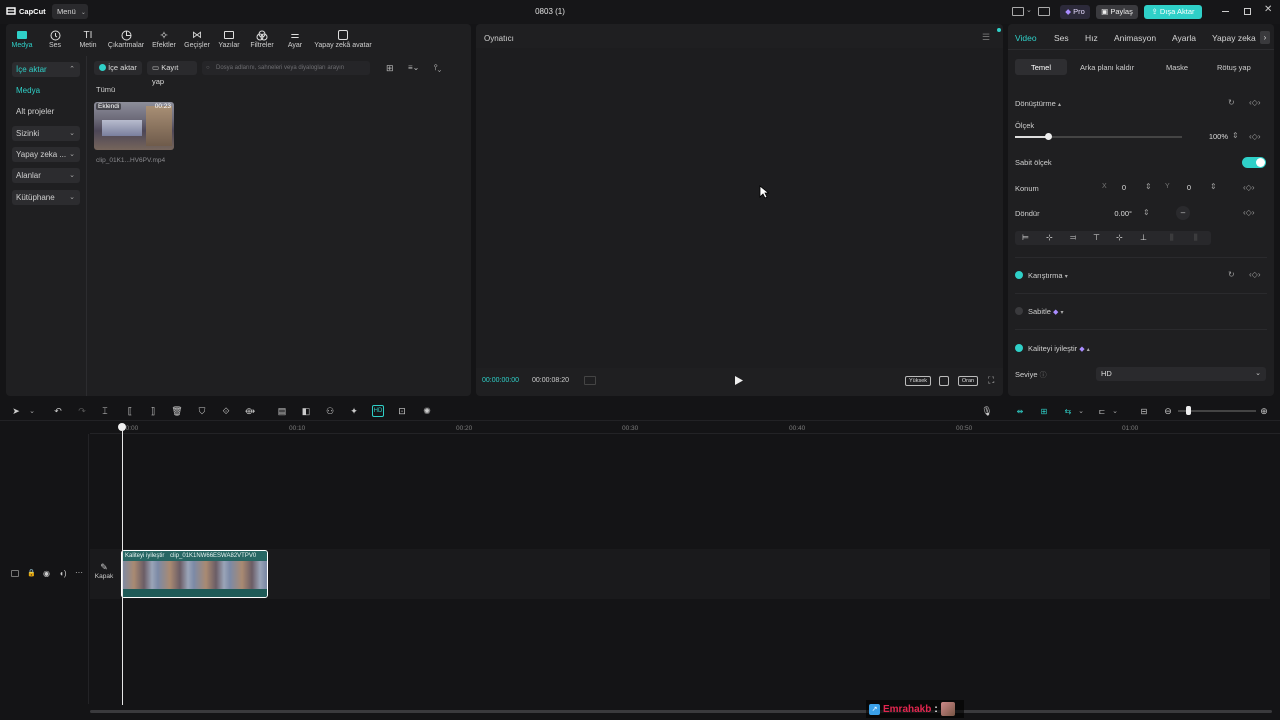 Image resolution: width=1280 pixels, height=720 pixels. What do you see at coordinates (226, 411) in the screenshot?
I see `crop-icon: ⟐` at bounding box center [226, 411].